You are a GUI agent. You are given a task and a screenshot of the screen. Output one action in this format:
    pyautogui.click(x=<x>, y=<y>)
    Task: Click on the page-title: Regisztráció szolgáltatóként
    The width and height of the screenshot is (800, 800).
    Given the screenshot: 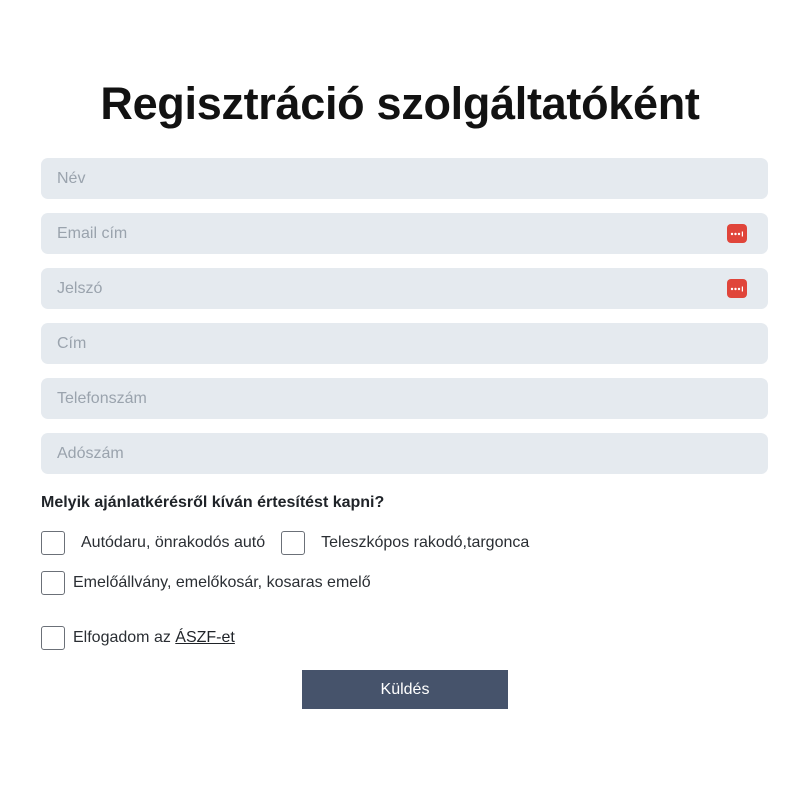 What is the action you would take?
    pyautogui.click(x=400, y=103)
    